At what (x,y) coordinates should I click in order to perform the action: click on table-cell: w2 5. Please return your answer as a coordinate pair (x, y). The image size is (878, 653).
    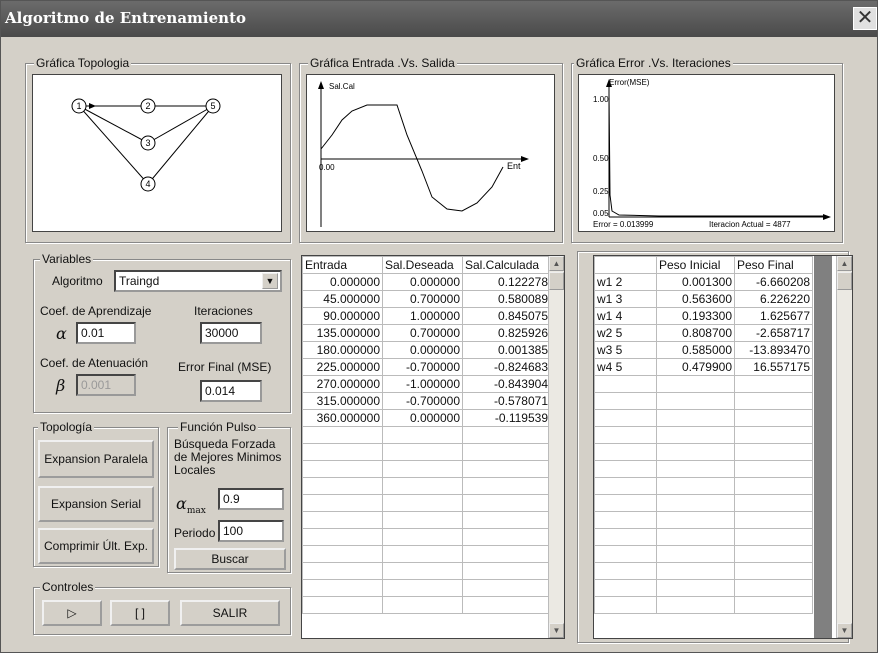
    Looking at the image, I should click on (625, 333).